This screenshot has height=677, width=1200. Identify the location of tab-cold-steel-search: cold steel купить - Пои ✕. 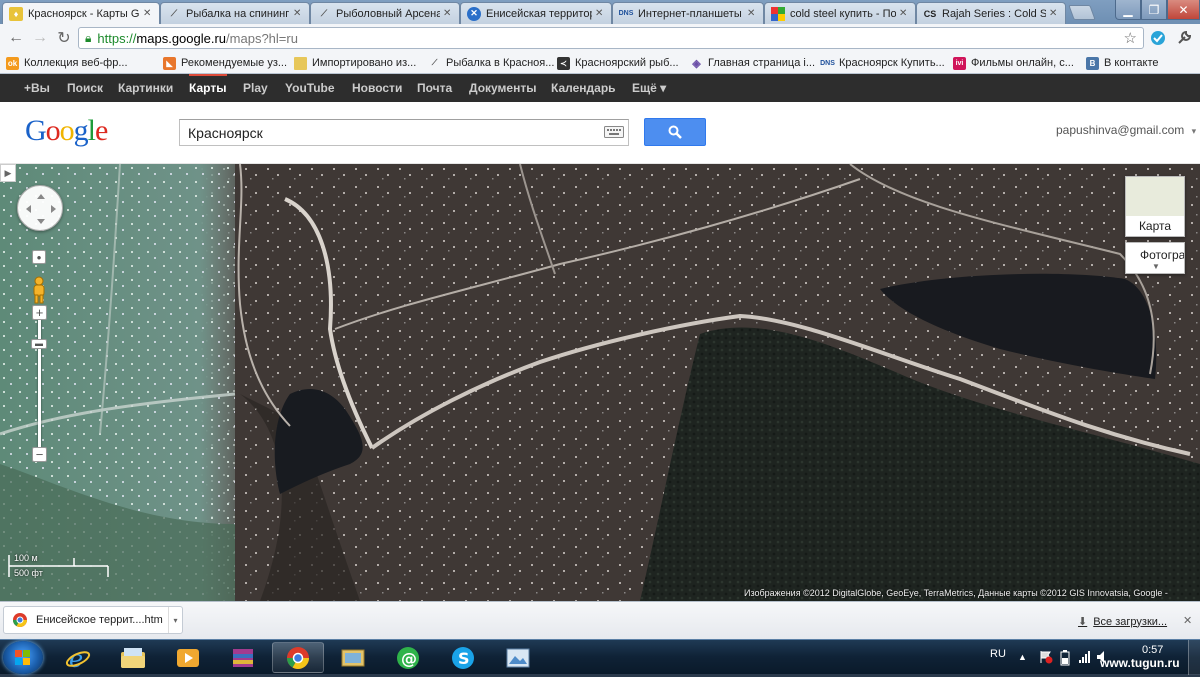
(840, 13).